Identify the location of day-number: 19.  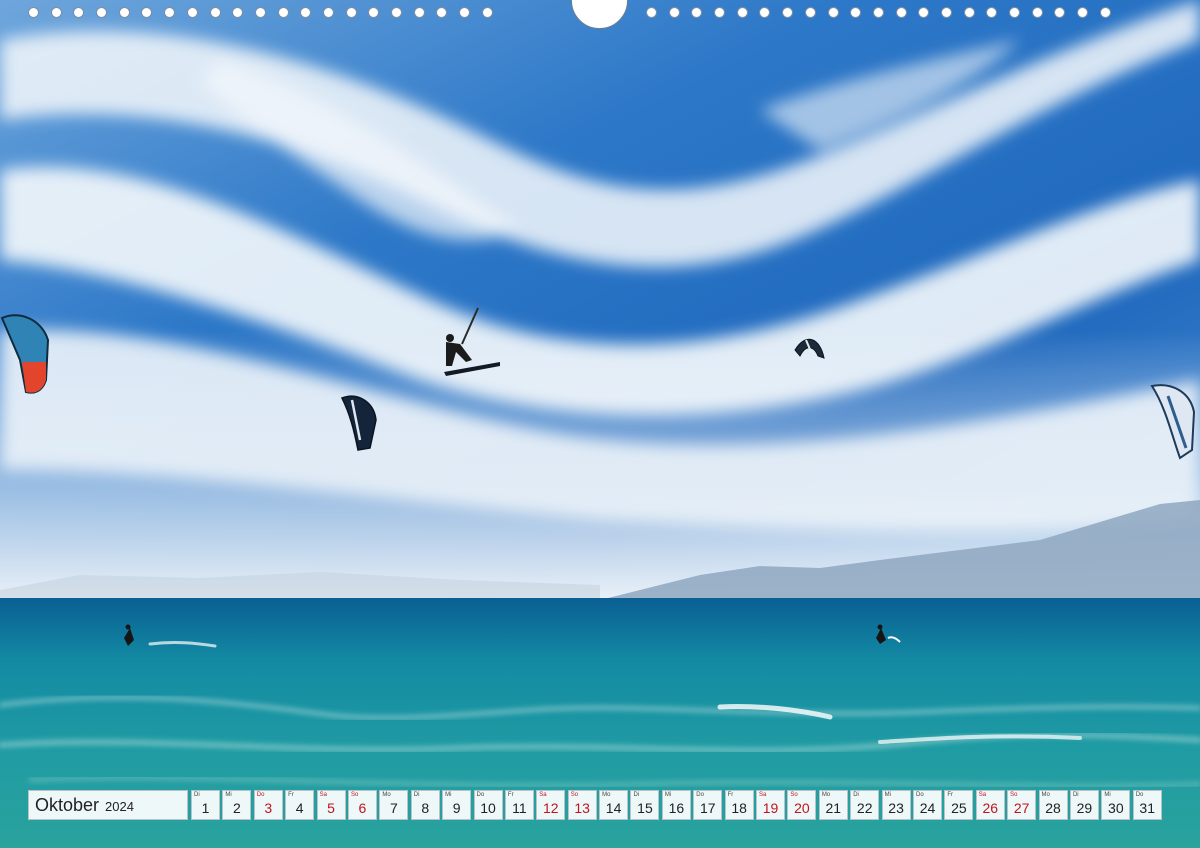
(770, 808).